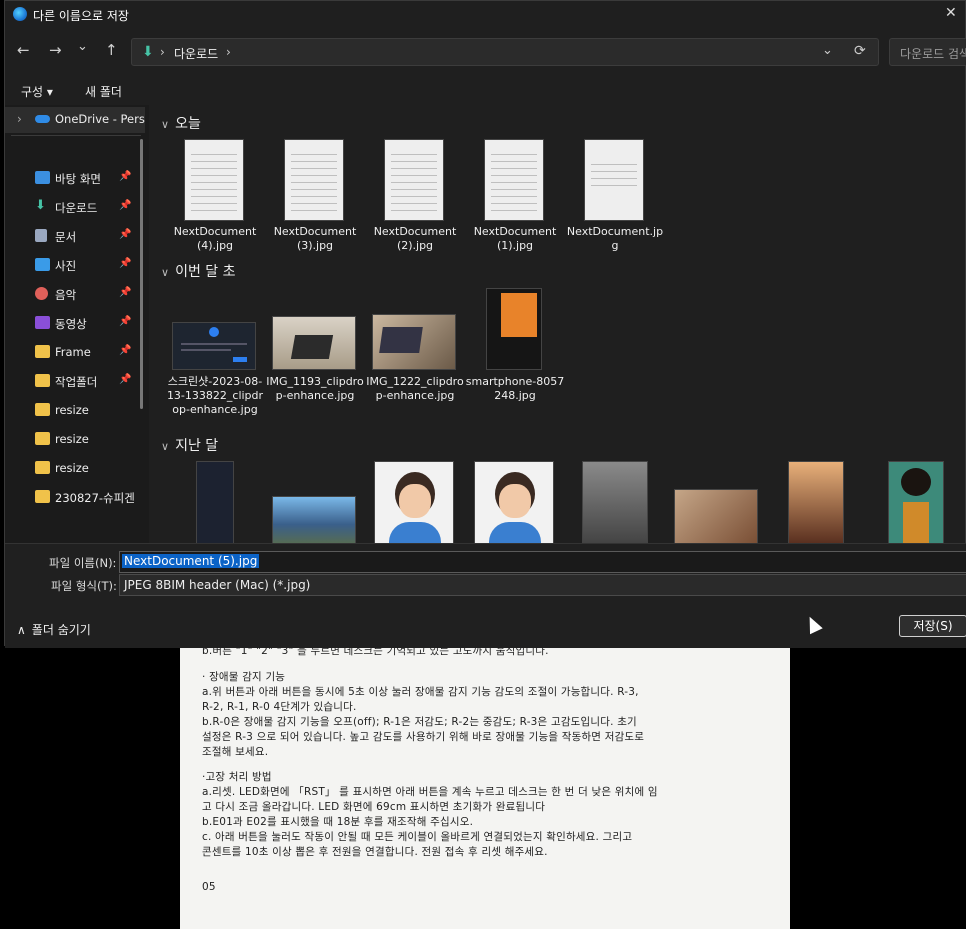  What do you see at coordinates (615, 239) in the screenshot?
I see `file-name: NextDocument.jpg` at bounding box center [615, 239].